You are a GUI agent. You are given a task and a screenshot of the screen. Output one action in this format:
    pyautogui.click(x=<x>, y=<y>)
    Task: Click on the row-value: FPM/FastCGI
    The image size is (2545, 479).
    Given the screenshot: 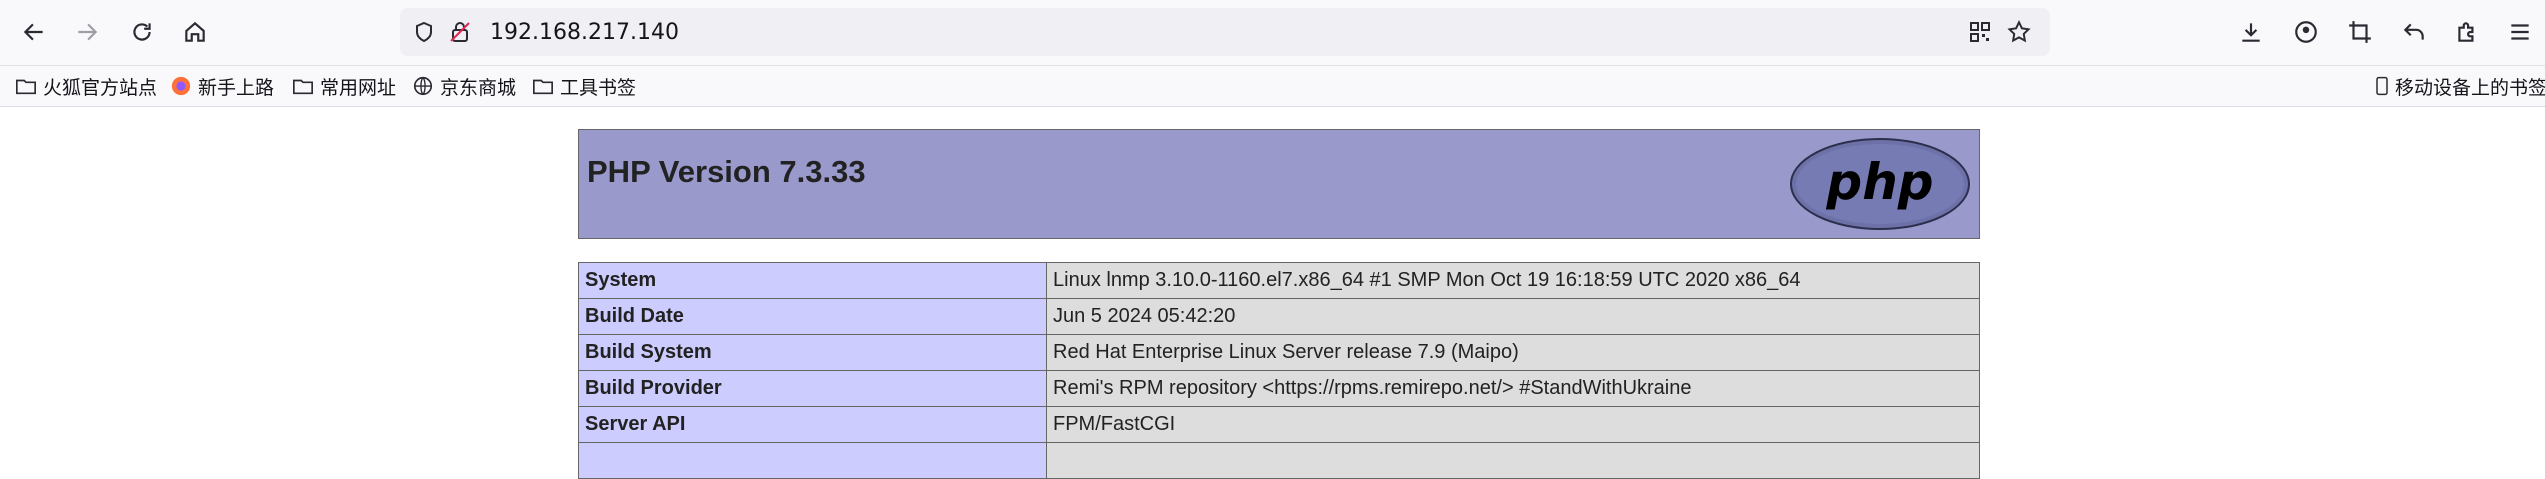 What is the action you would take?
    pyautogui.click(x=1513, y=424)
    